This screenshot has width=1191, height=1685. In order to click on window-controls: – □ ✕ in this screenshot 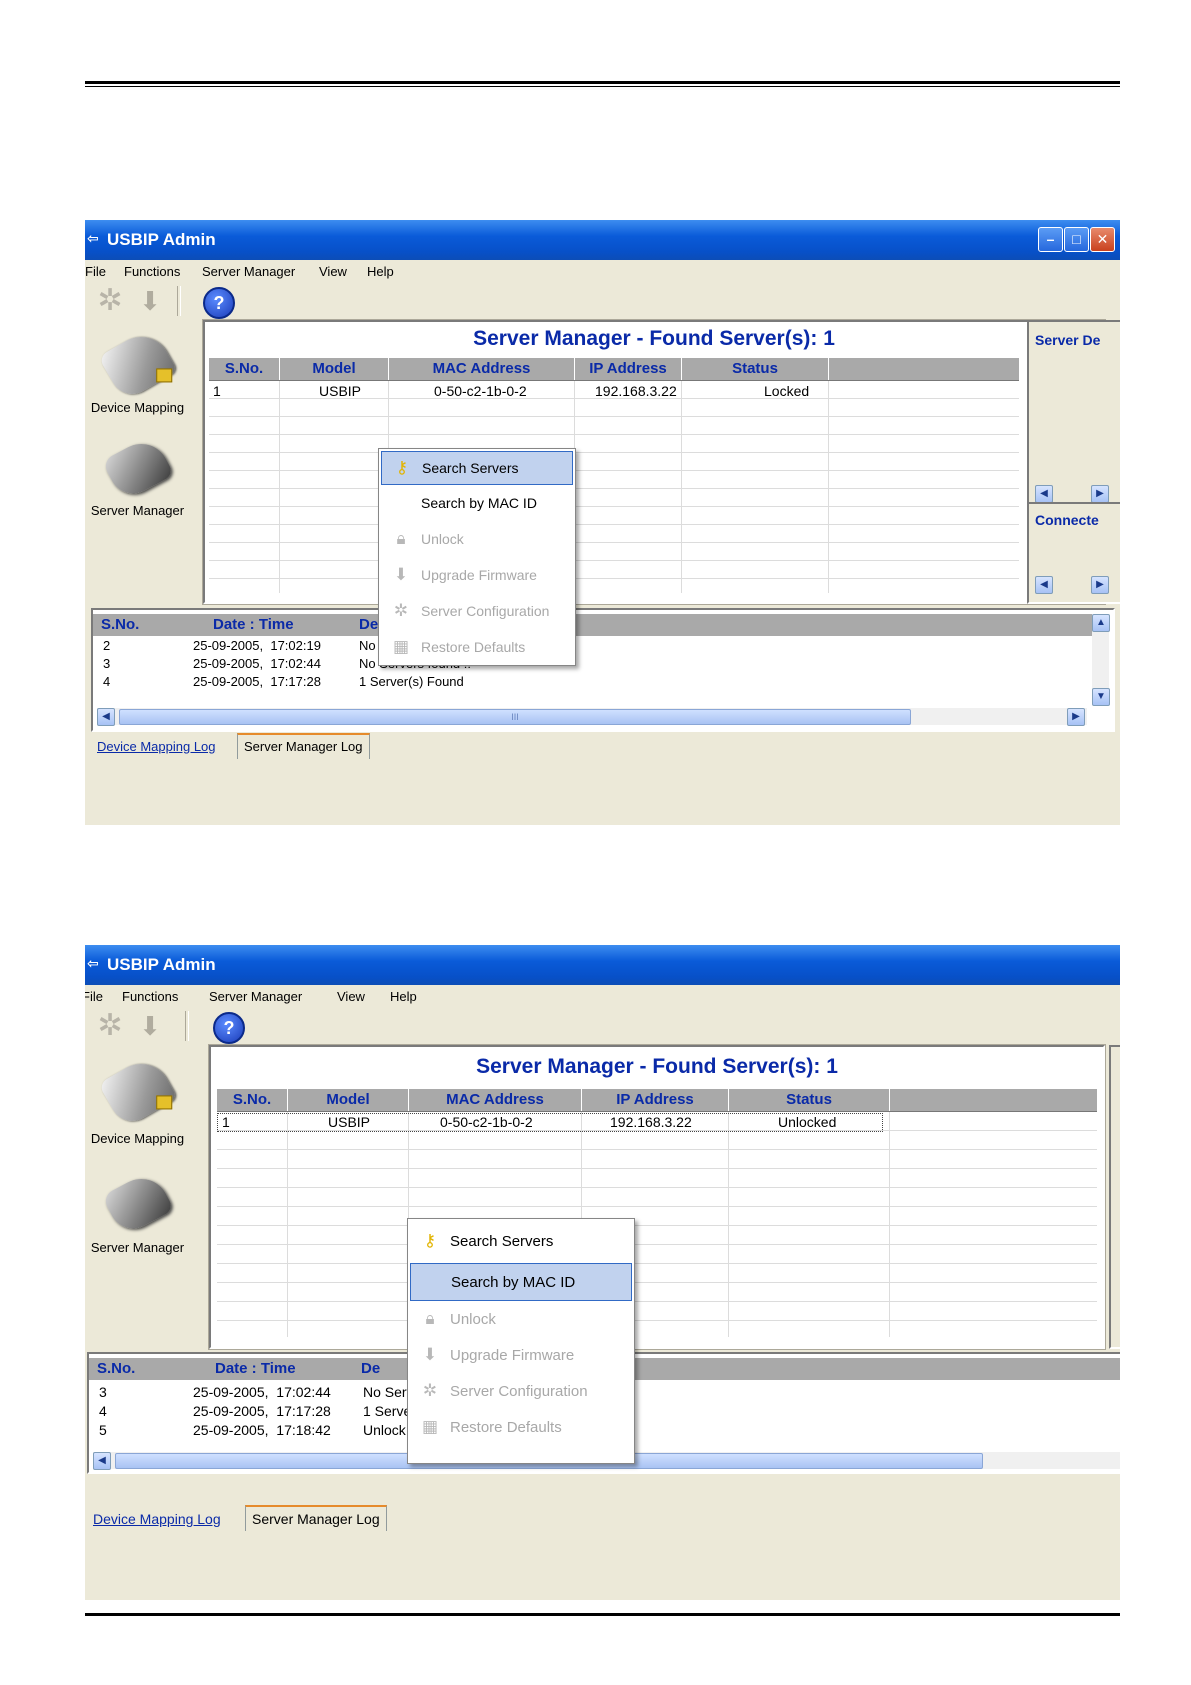, I will do `click(1078, 240)`.